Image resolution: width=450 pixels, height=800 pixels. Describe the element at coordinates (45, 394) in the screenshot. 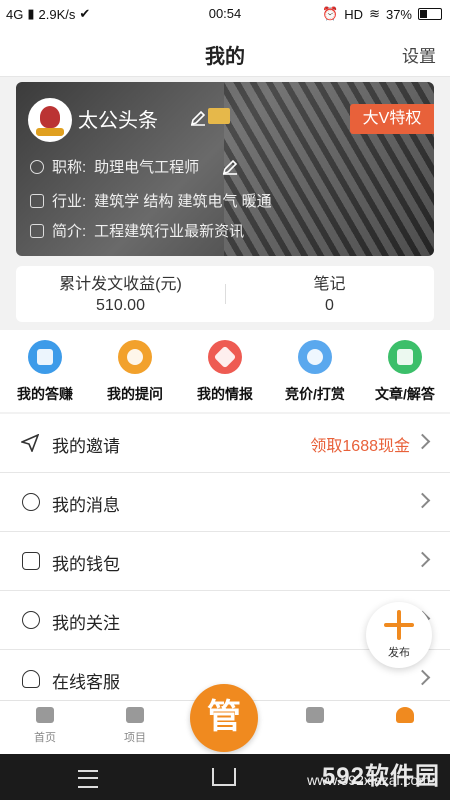

I see `my-answer-earn-label: 我的答赚` at that location.